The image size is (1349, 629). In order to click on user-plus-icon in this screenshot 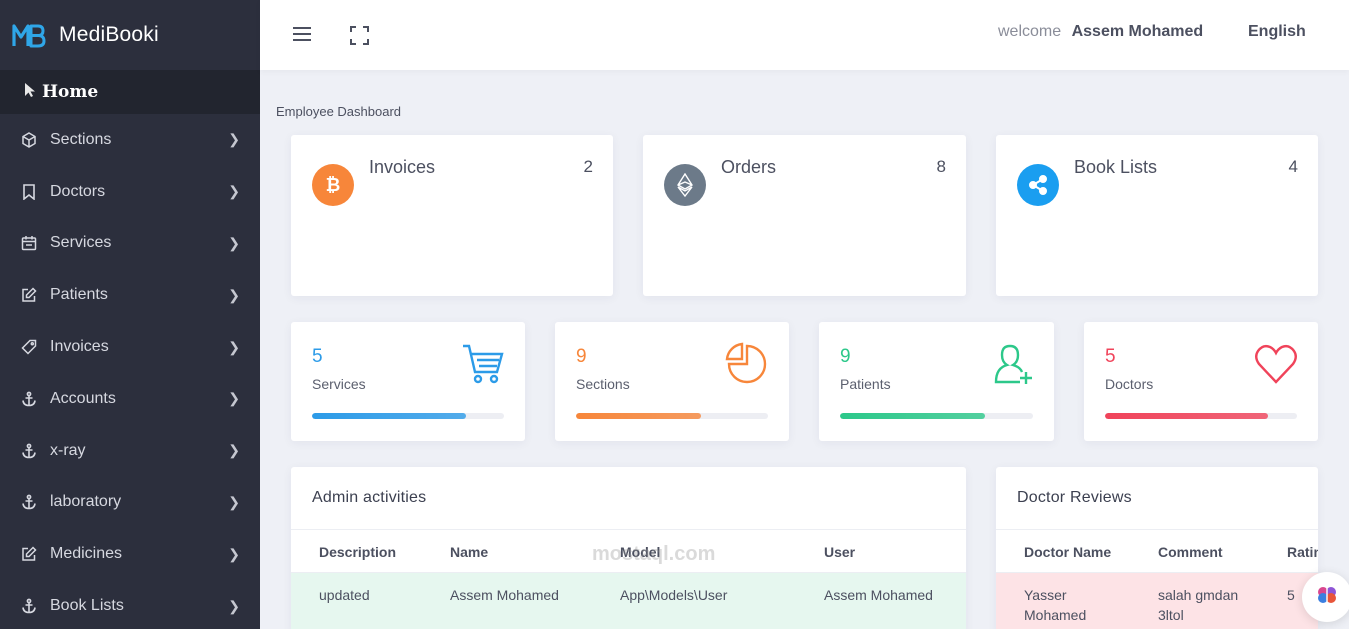, I will do `click(1012, 364)`.